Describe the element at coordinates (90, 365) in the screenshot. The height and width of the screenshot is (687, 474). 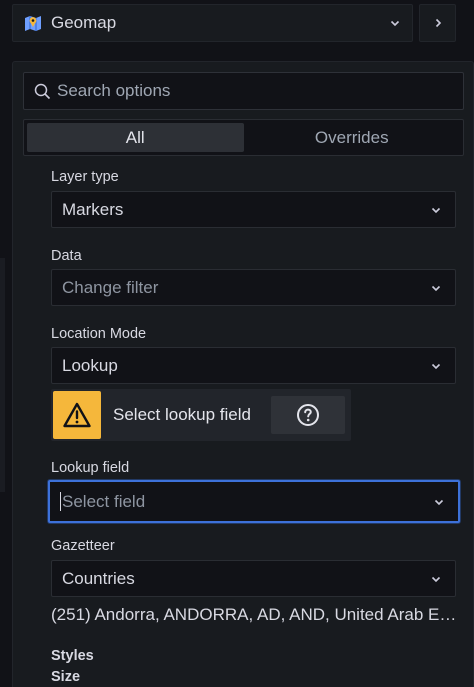
I see `location-mode-value: Lookup` at that location.